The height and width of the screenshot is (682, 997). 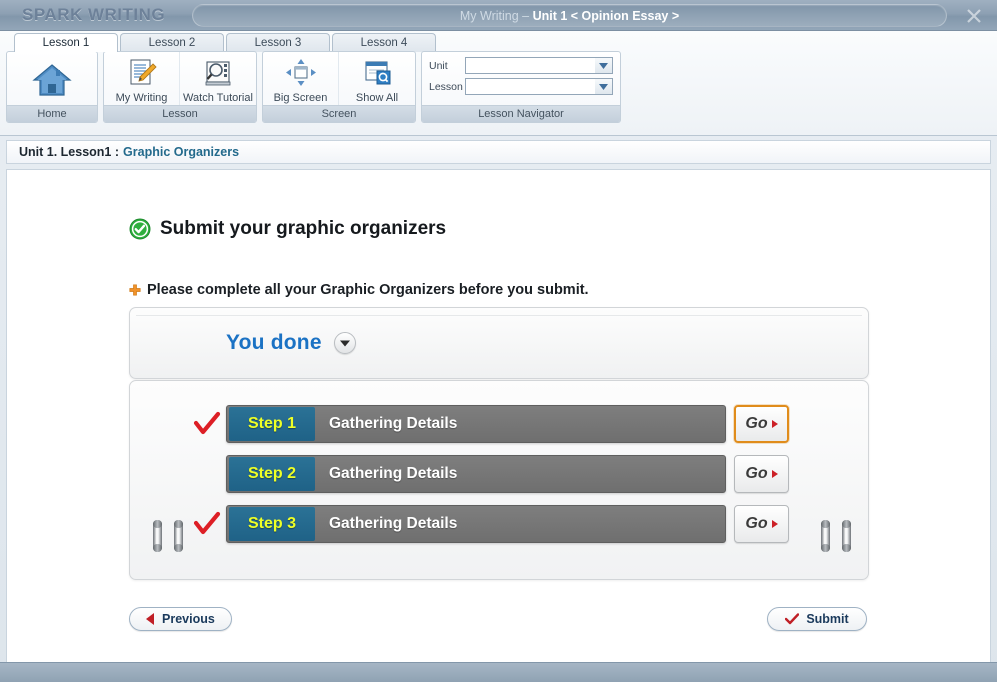 I want to click on panel-header: You done, so click(x=499, y=343).